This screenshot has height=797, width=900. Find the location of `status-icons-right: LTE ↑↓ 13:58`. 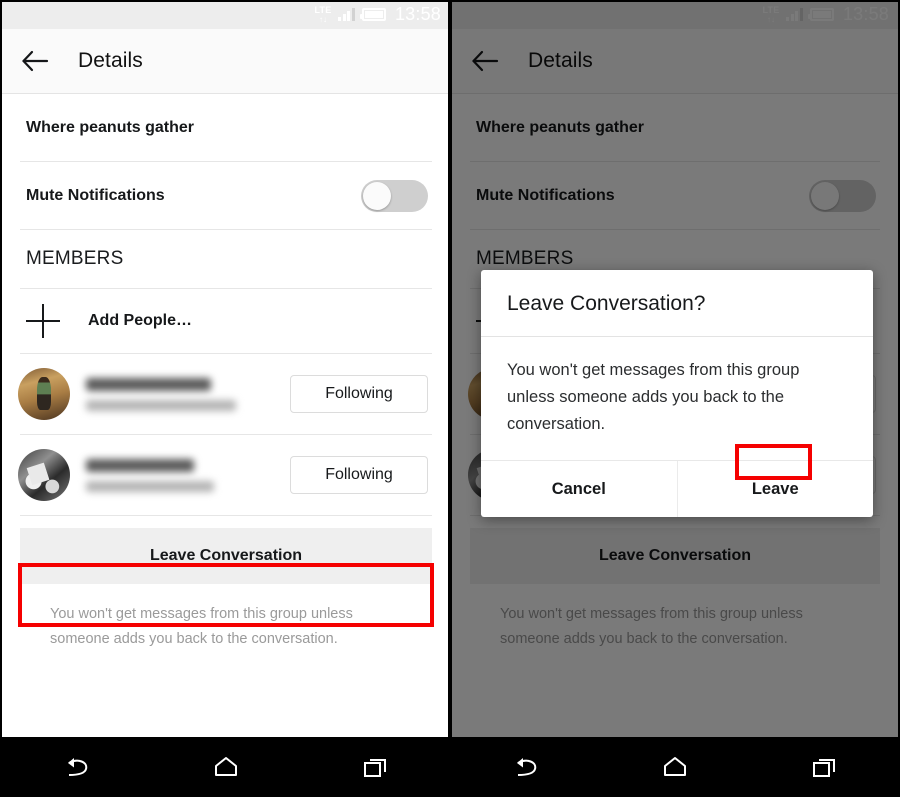

status-icons-right: LTE ↑↓ 13:58 is located at coordinates (826, 14).